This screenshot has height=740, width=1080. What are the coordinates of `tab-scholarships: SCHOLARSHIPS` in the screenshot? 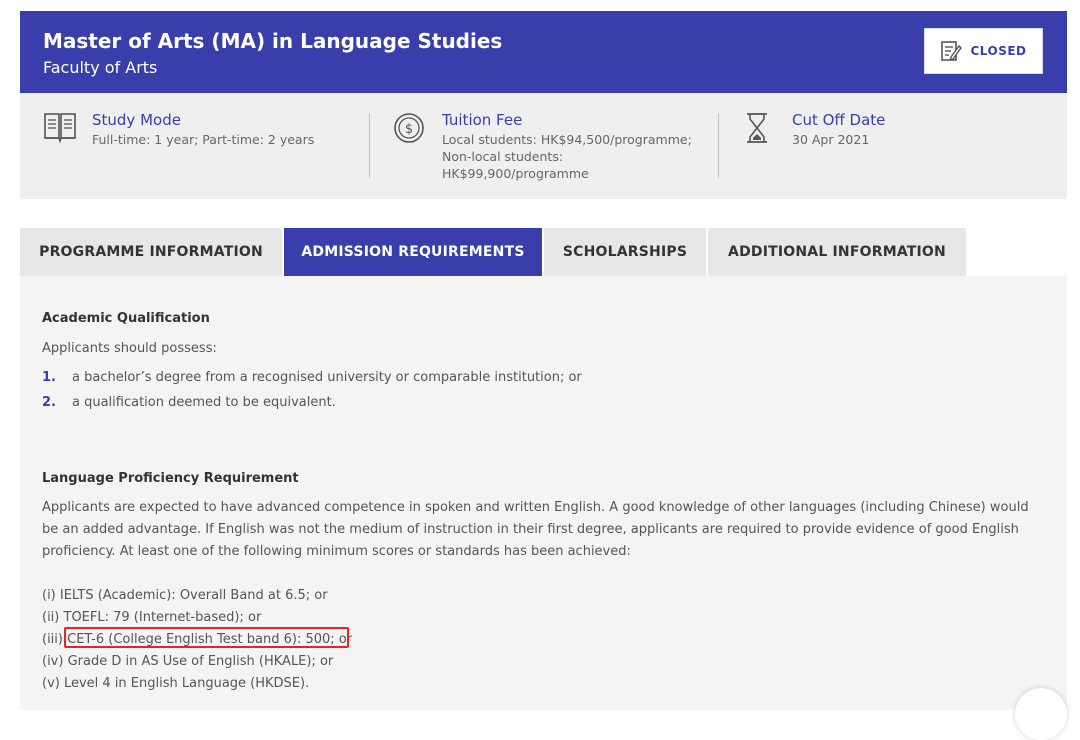 It's located at (625, 252).